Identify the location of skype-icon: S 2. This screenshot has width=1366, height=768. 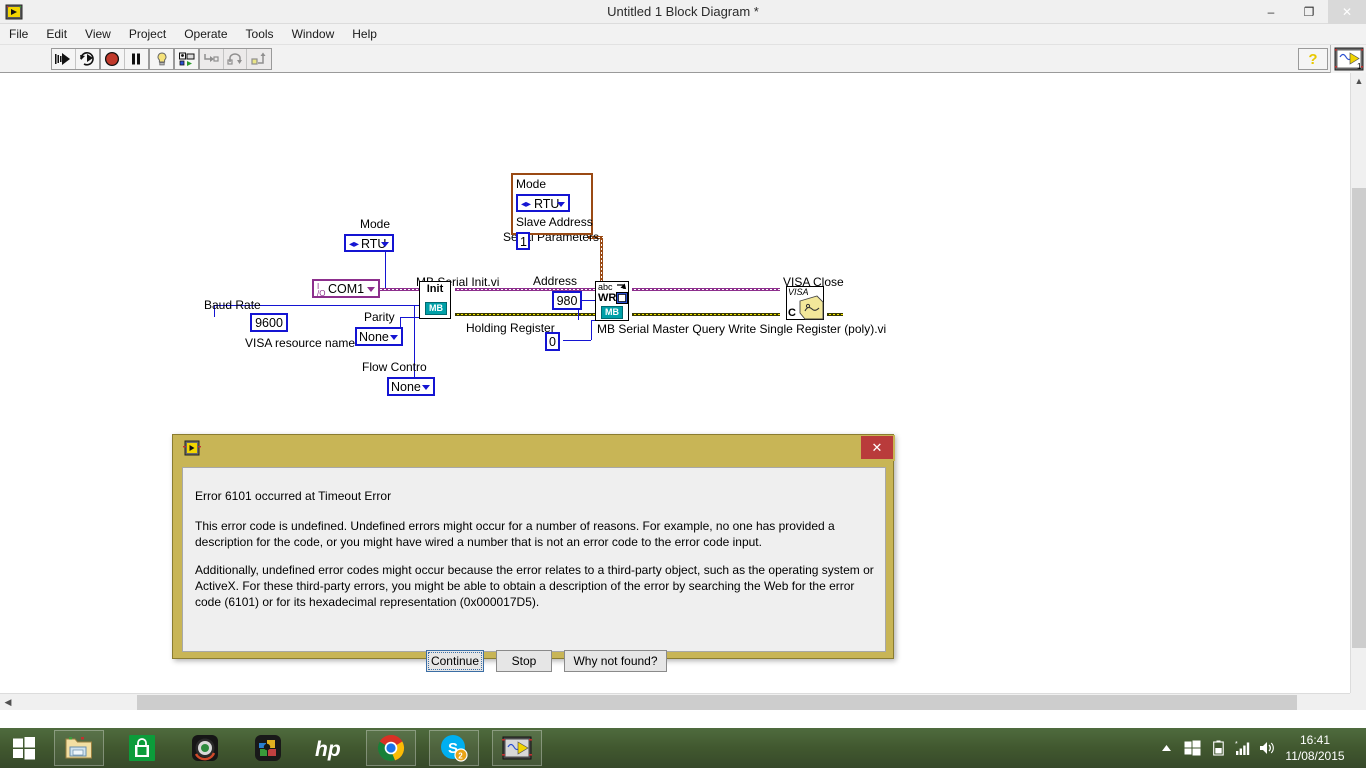
(454, 748).